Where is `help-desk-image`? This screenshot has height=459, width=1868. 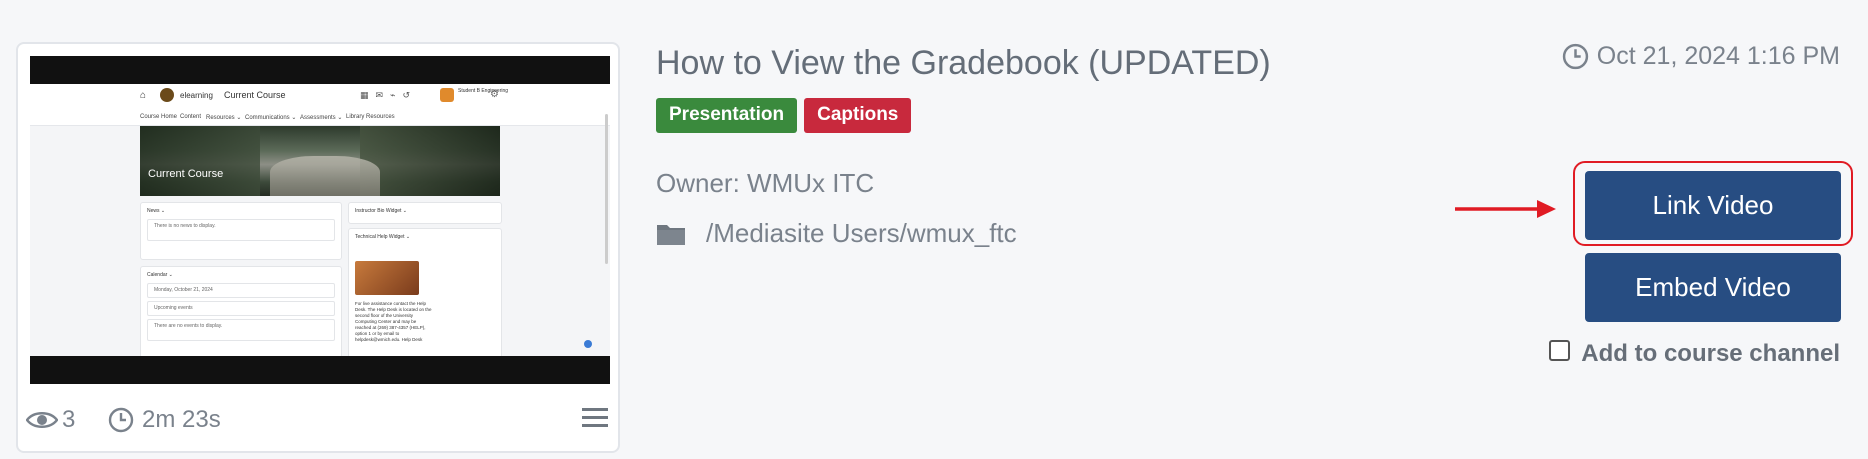 help-desk-image is located at coordinates (387, 278).